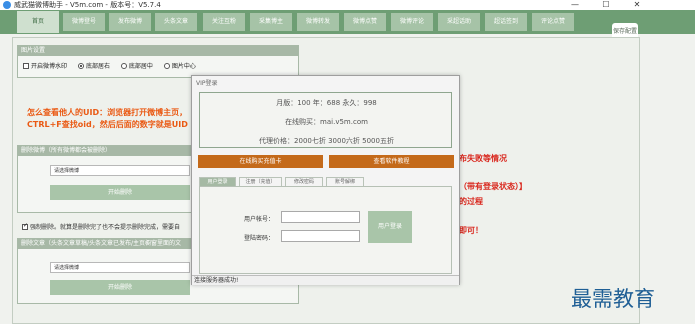 This screenshot has height=324, width=695. What do you see at coordinates (391, 161) in the screenshot?
I see `tutorial-button: 查看软件教程` at bounding box center [391, 161].